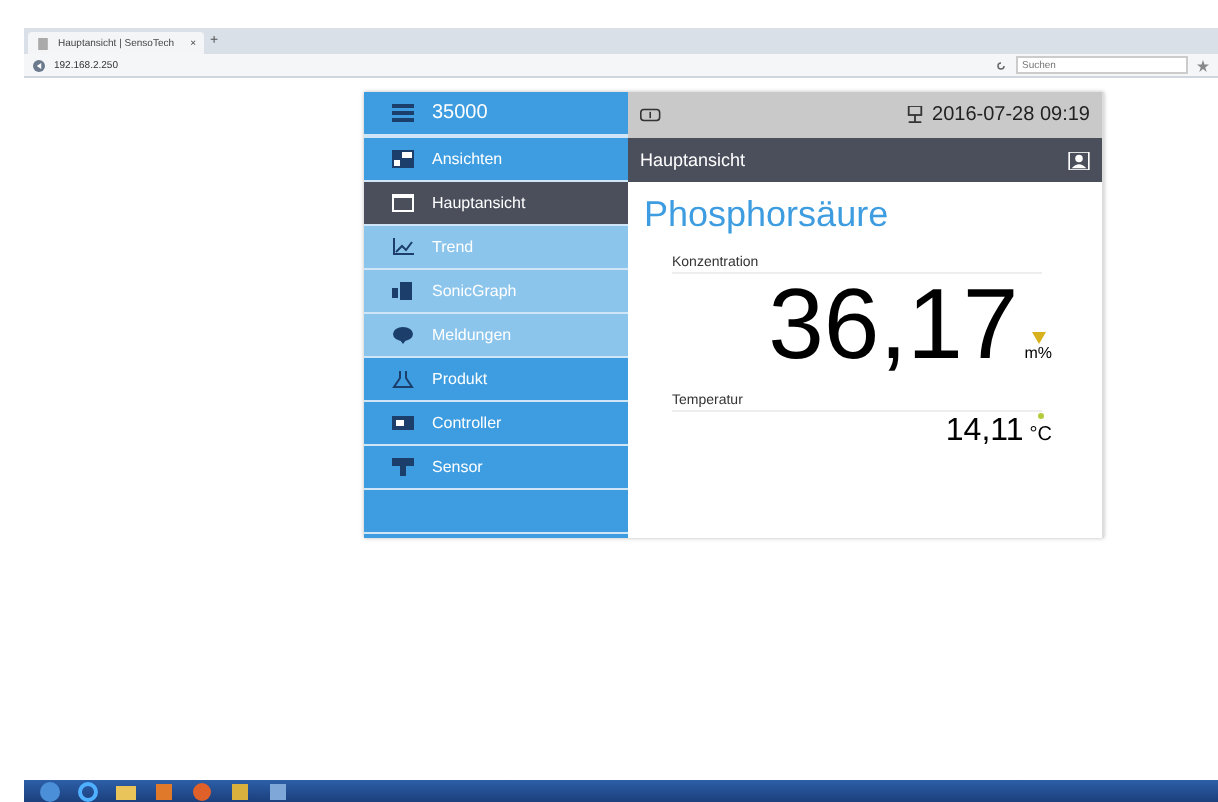 The height and width of the screenshot is (802, 1218). Describe the element at coordinates (126, 791) in the screenshot. I see `folder-icon` at that location.